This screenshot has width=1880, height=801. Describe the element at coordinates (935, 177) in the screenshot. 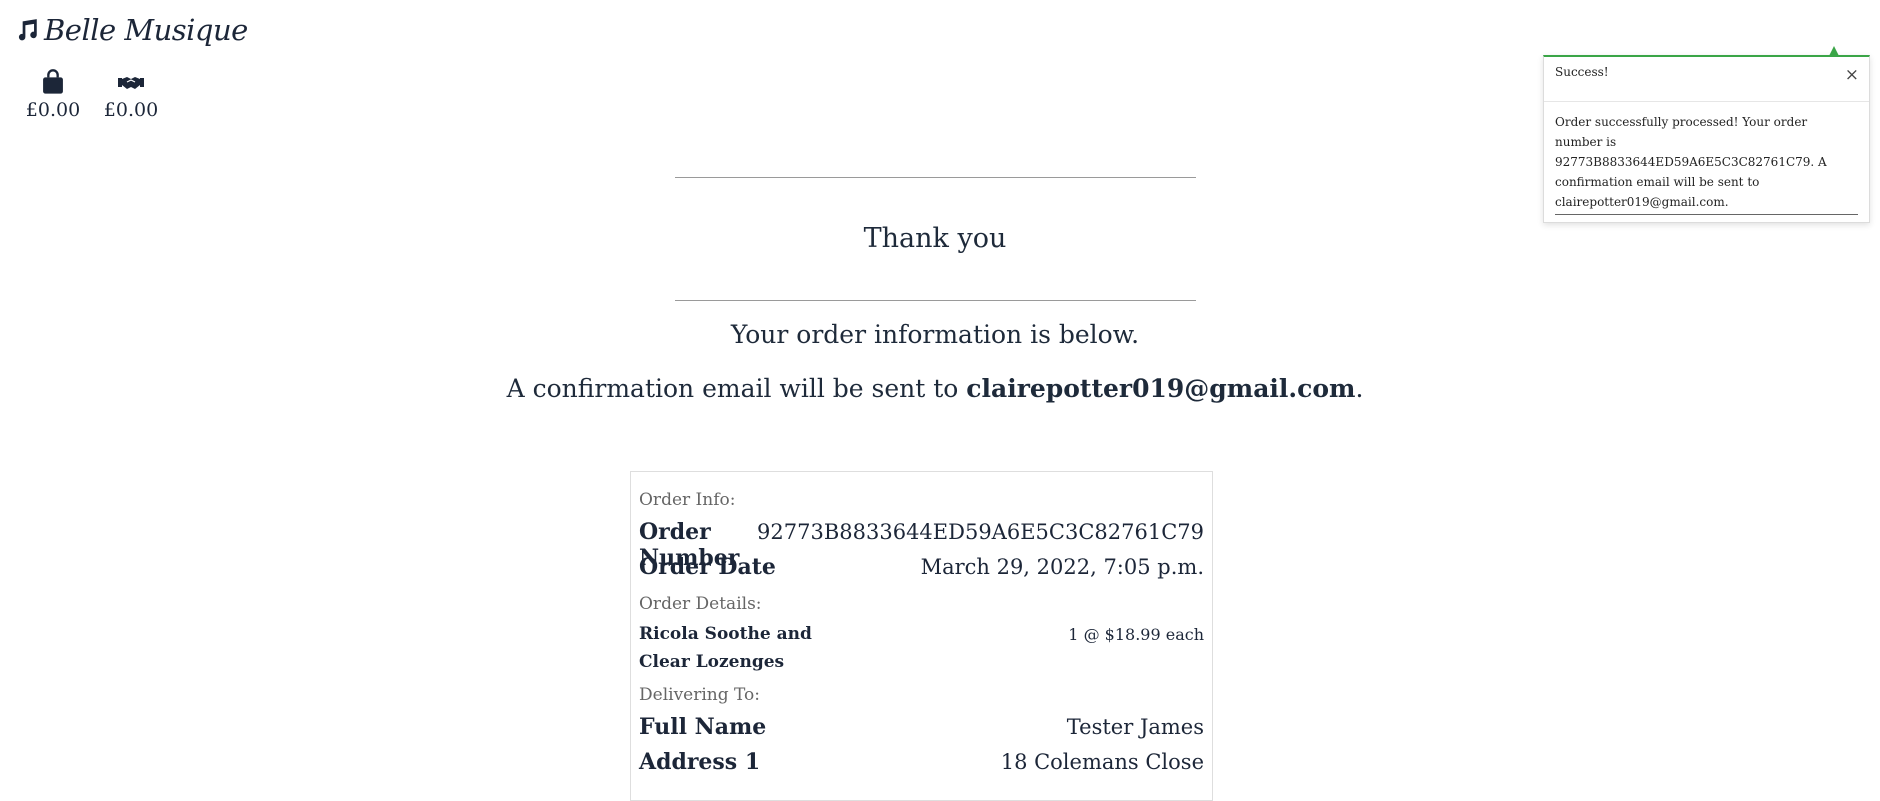

I see `top-divider` at that location.